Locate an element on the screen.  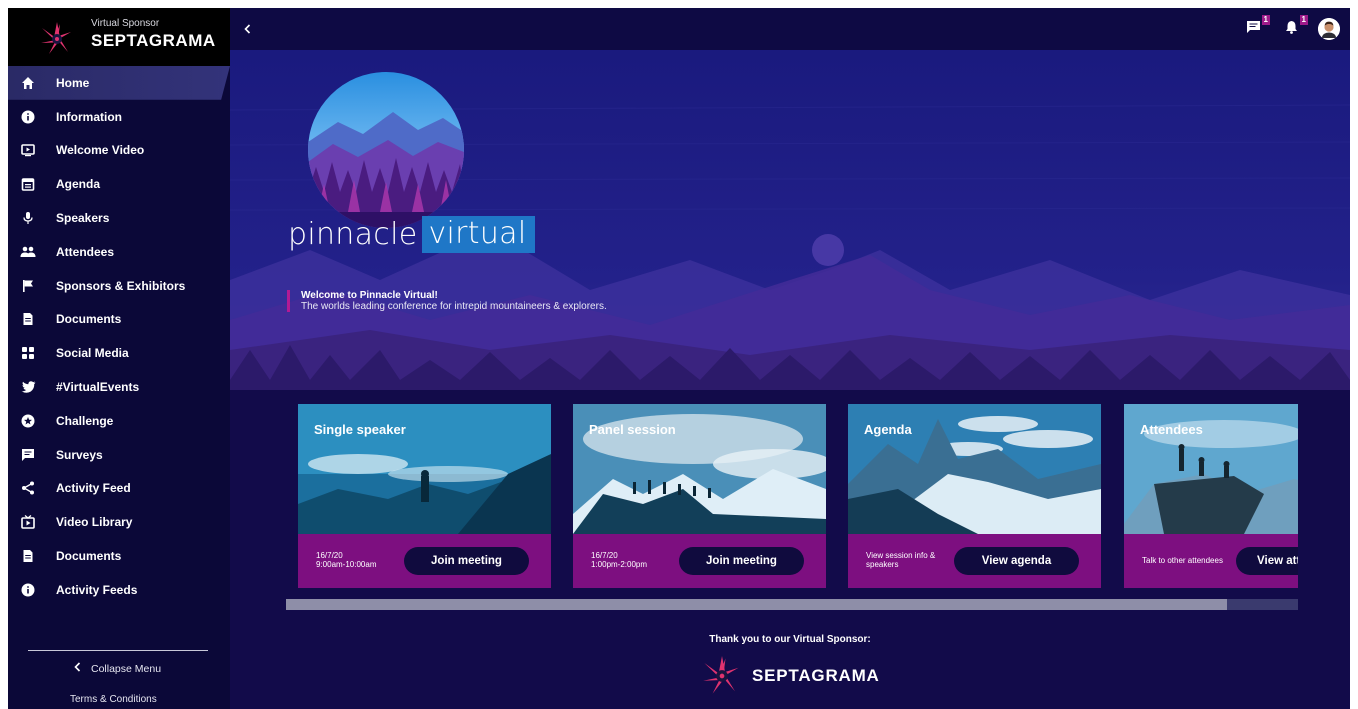
card-title: Panel session is located at coordinates (632, 429).